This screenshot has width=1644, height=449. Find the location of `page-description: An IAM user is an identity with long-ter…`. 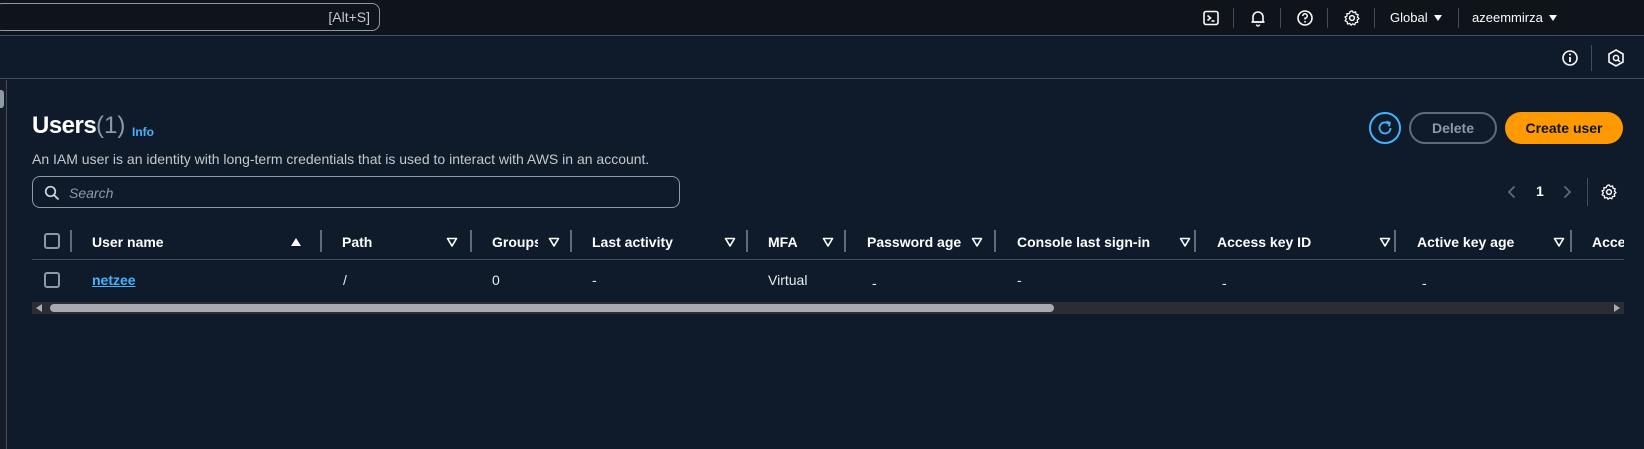

page-description: An IAM user is an identity with long-ter… is located at coordinates (341, 159).